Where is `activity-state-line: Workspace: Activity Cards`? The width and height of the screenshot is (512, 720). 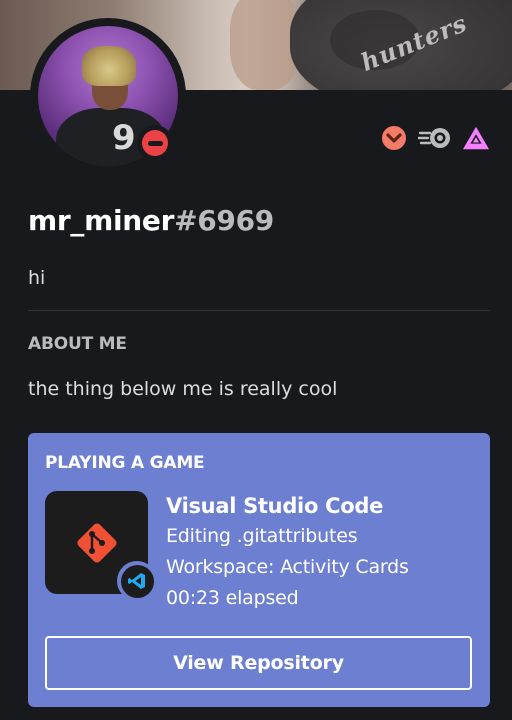
activity-state-line: Workspace: Activity Cards is located at coordinates (287, 567).